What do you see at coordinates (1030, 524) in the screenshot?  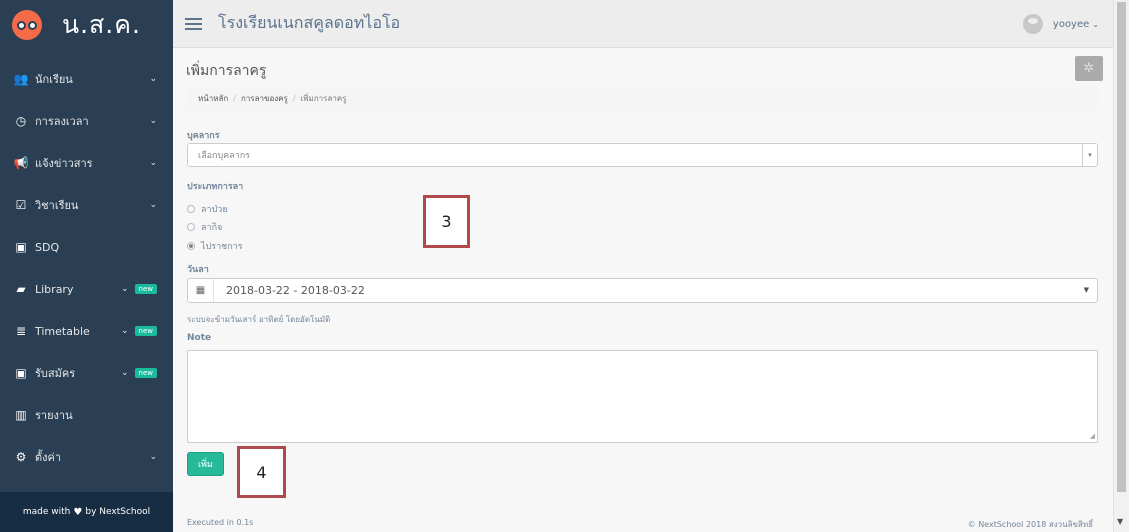 I see `copyright: © NextSchool 2018 สงวนลิขสิทธิ์` at bounding box center [1030, 524].